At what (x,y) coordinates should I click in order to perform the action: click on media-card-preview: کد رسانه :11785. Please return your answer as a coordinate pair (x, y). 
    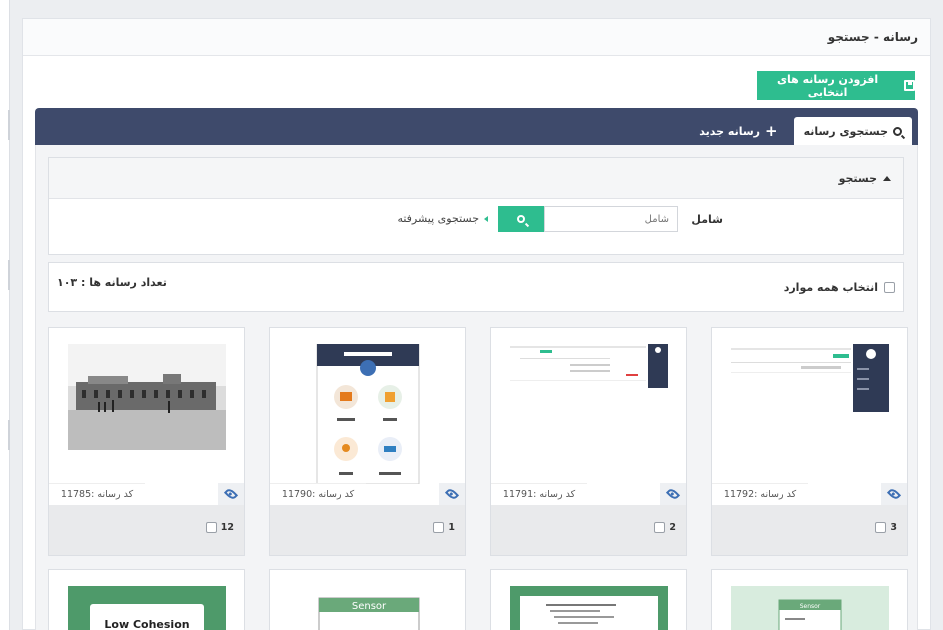
    Looking at the image, I should click on (146, 416).